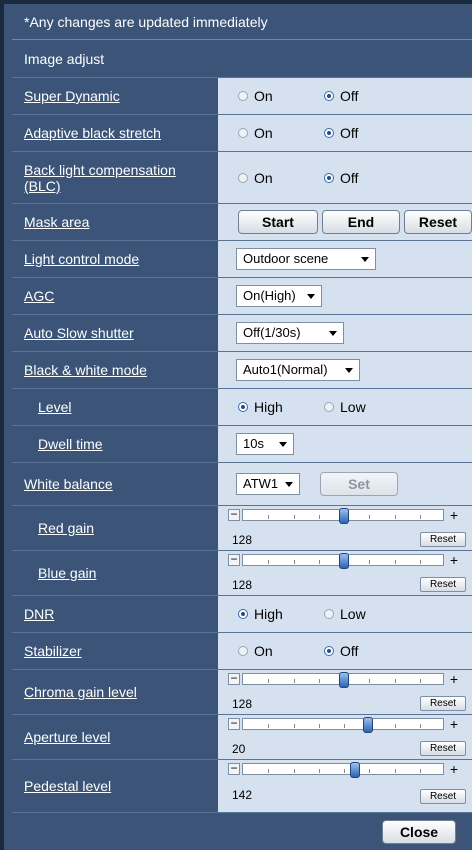 Image resolution: width=472 pixels, height=850 pixels. What do you see at coordinates (341, 96) in the screenshot?
I see `super-dynamic-off-radio: Off` at bounding box center [341, 96].